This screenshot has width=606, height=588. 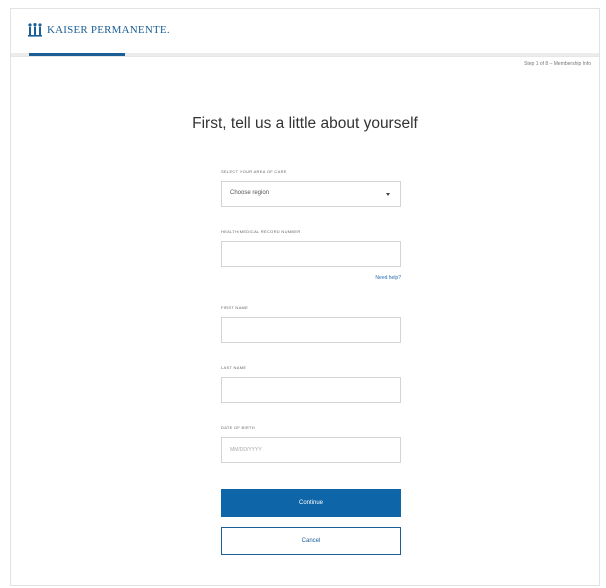 I want to click on region-select-value: Choose region, so click(x=250, y=193).